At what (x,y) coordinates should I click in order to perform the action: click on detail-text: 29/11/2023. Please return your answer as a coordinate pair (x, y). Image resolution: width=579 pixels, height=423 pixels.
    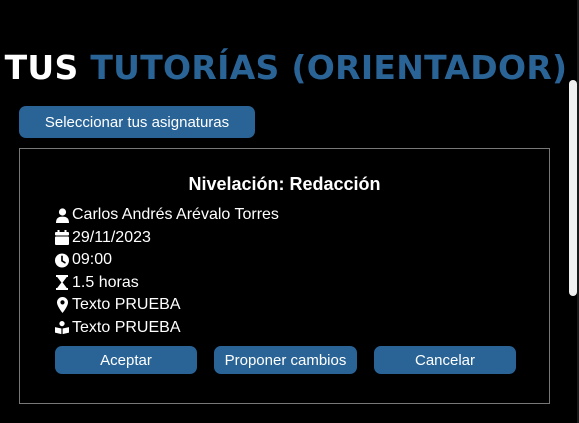
    Looking at the image, I should click on (111, 237).